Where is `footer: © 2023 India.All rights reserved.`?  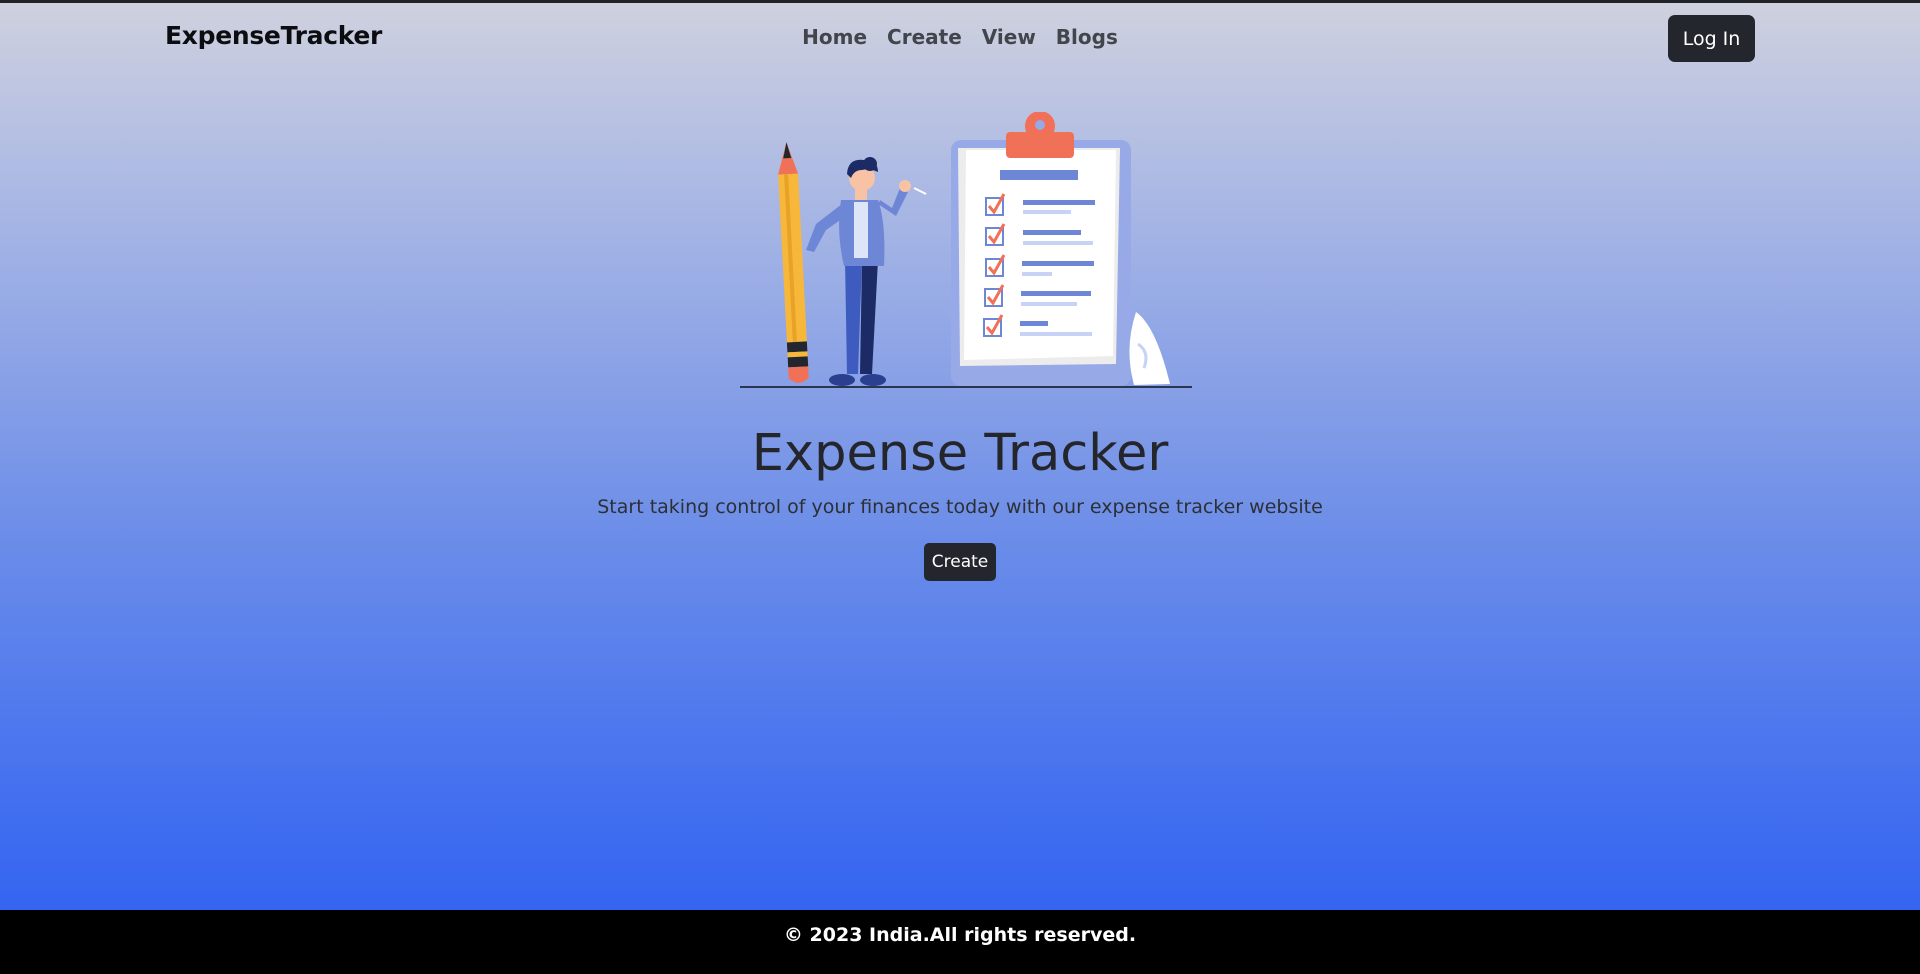
footer: © 2023 India.All rights reserved. is located at coordinates (960, 942).